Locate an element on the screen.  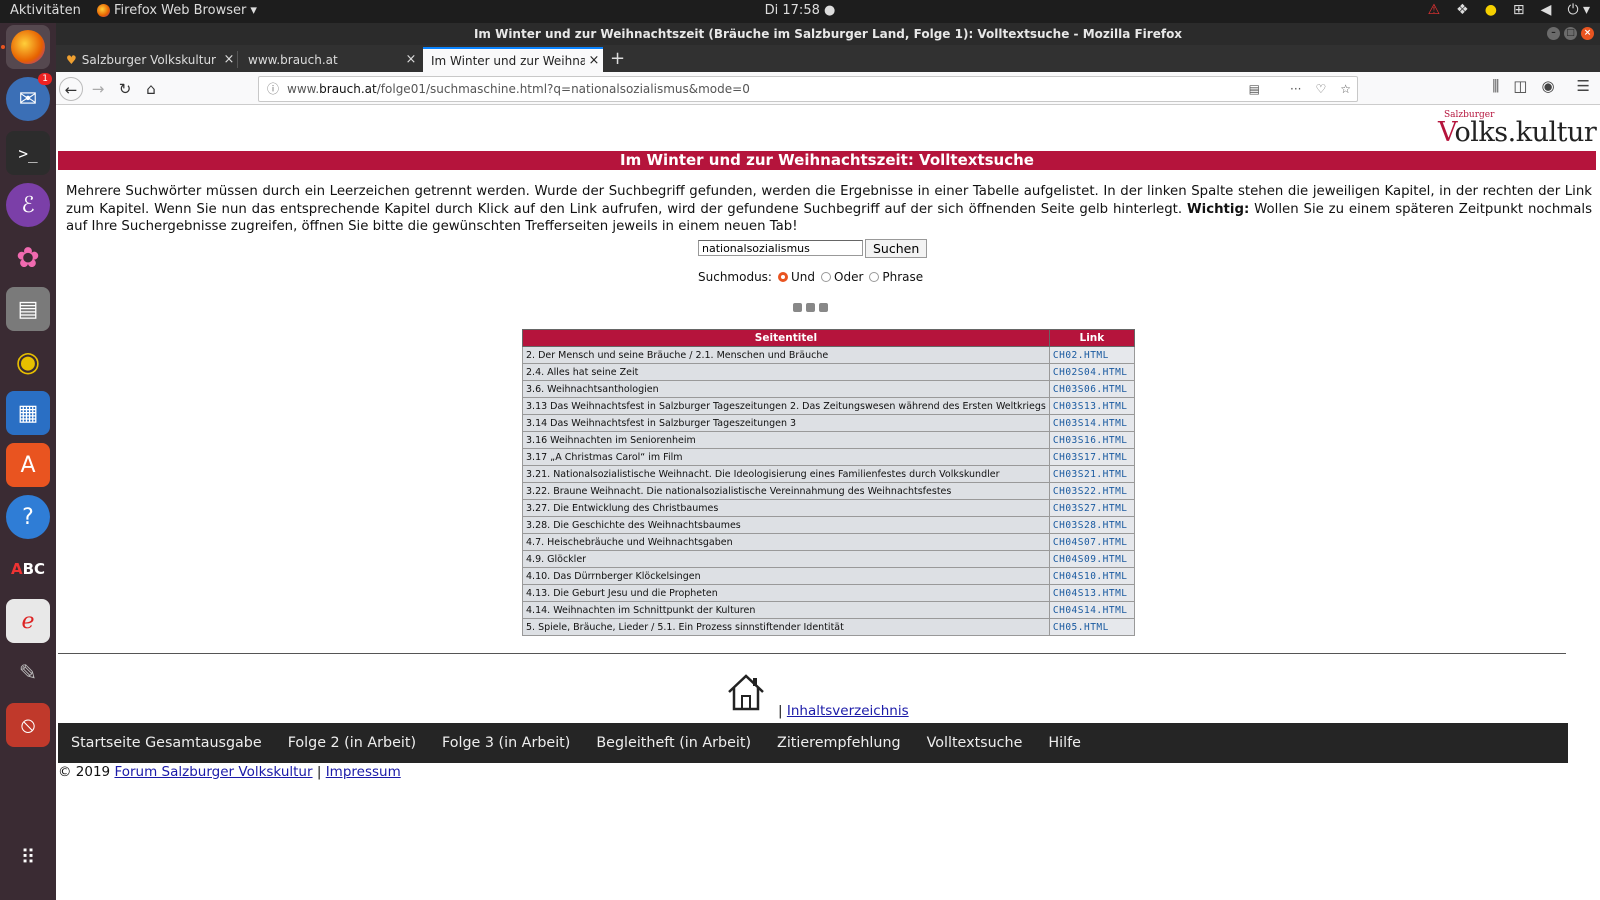
sidebar-icon: ◫ is located at coordinates (1520, 86).